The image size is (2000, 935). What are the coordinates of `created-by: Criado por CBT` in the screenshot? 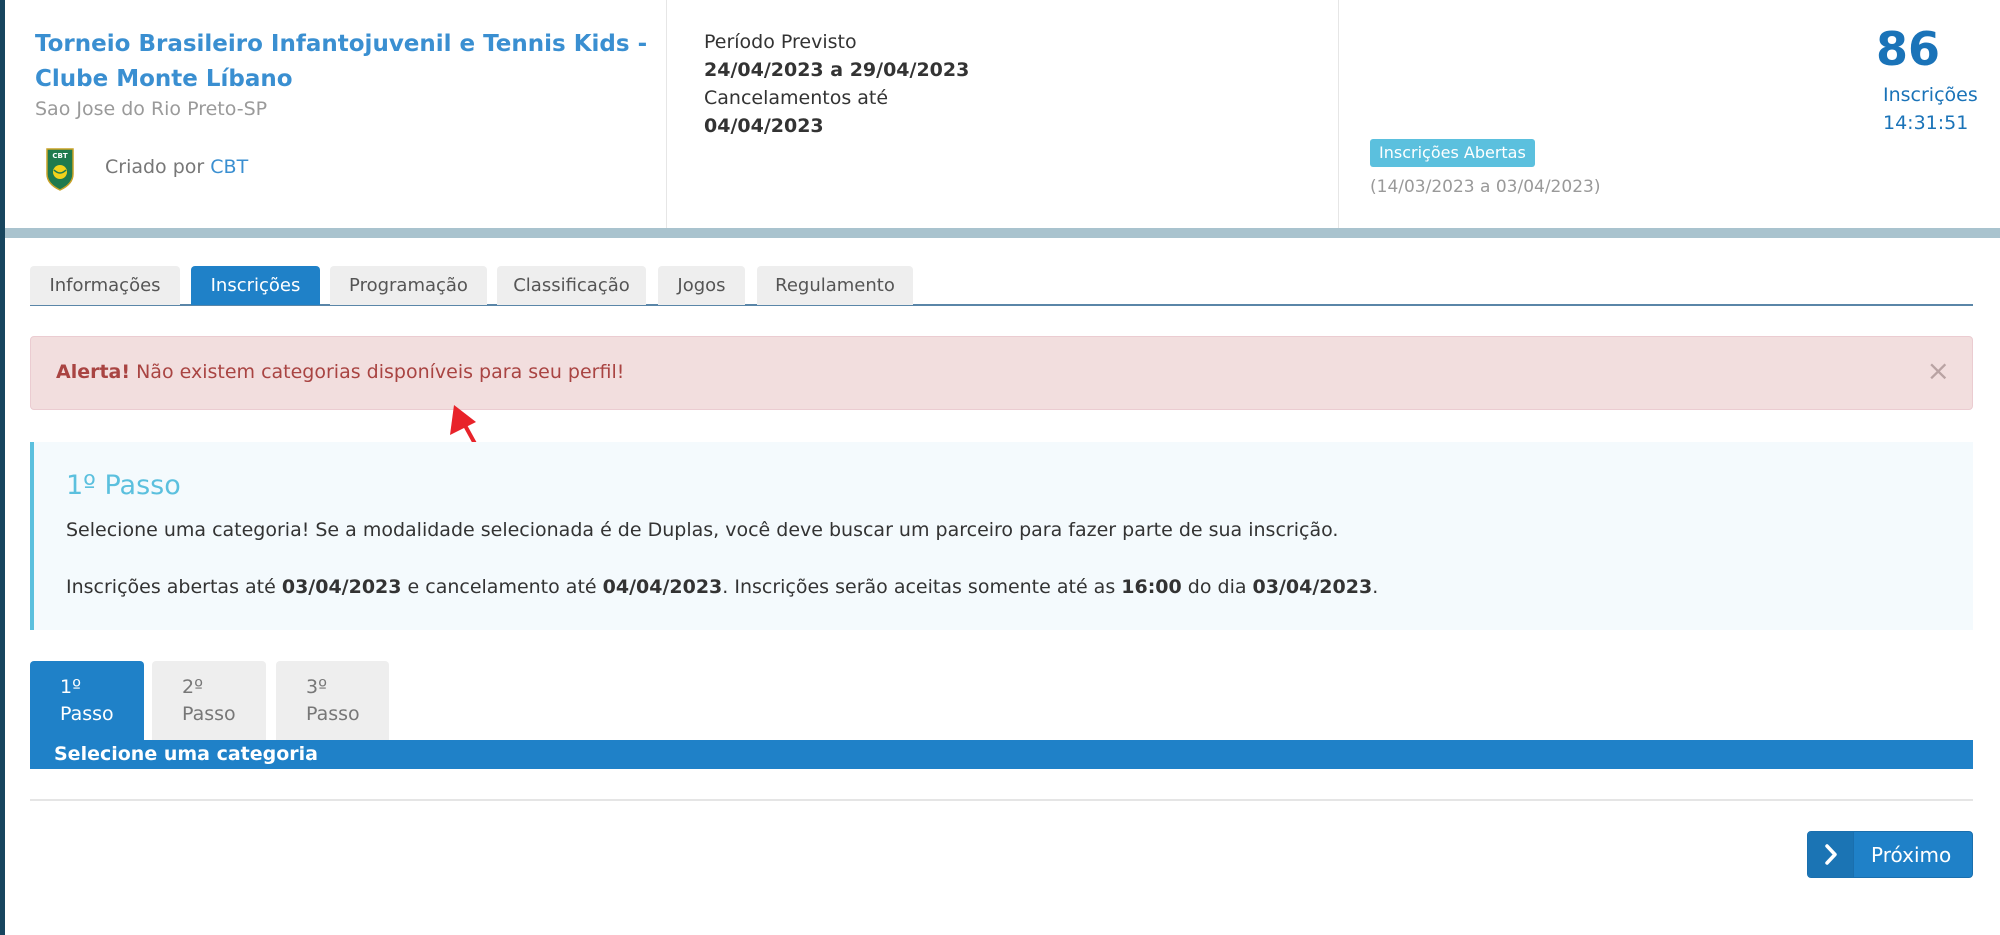 It's located at (176, 167).